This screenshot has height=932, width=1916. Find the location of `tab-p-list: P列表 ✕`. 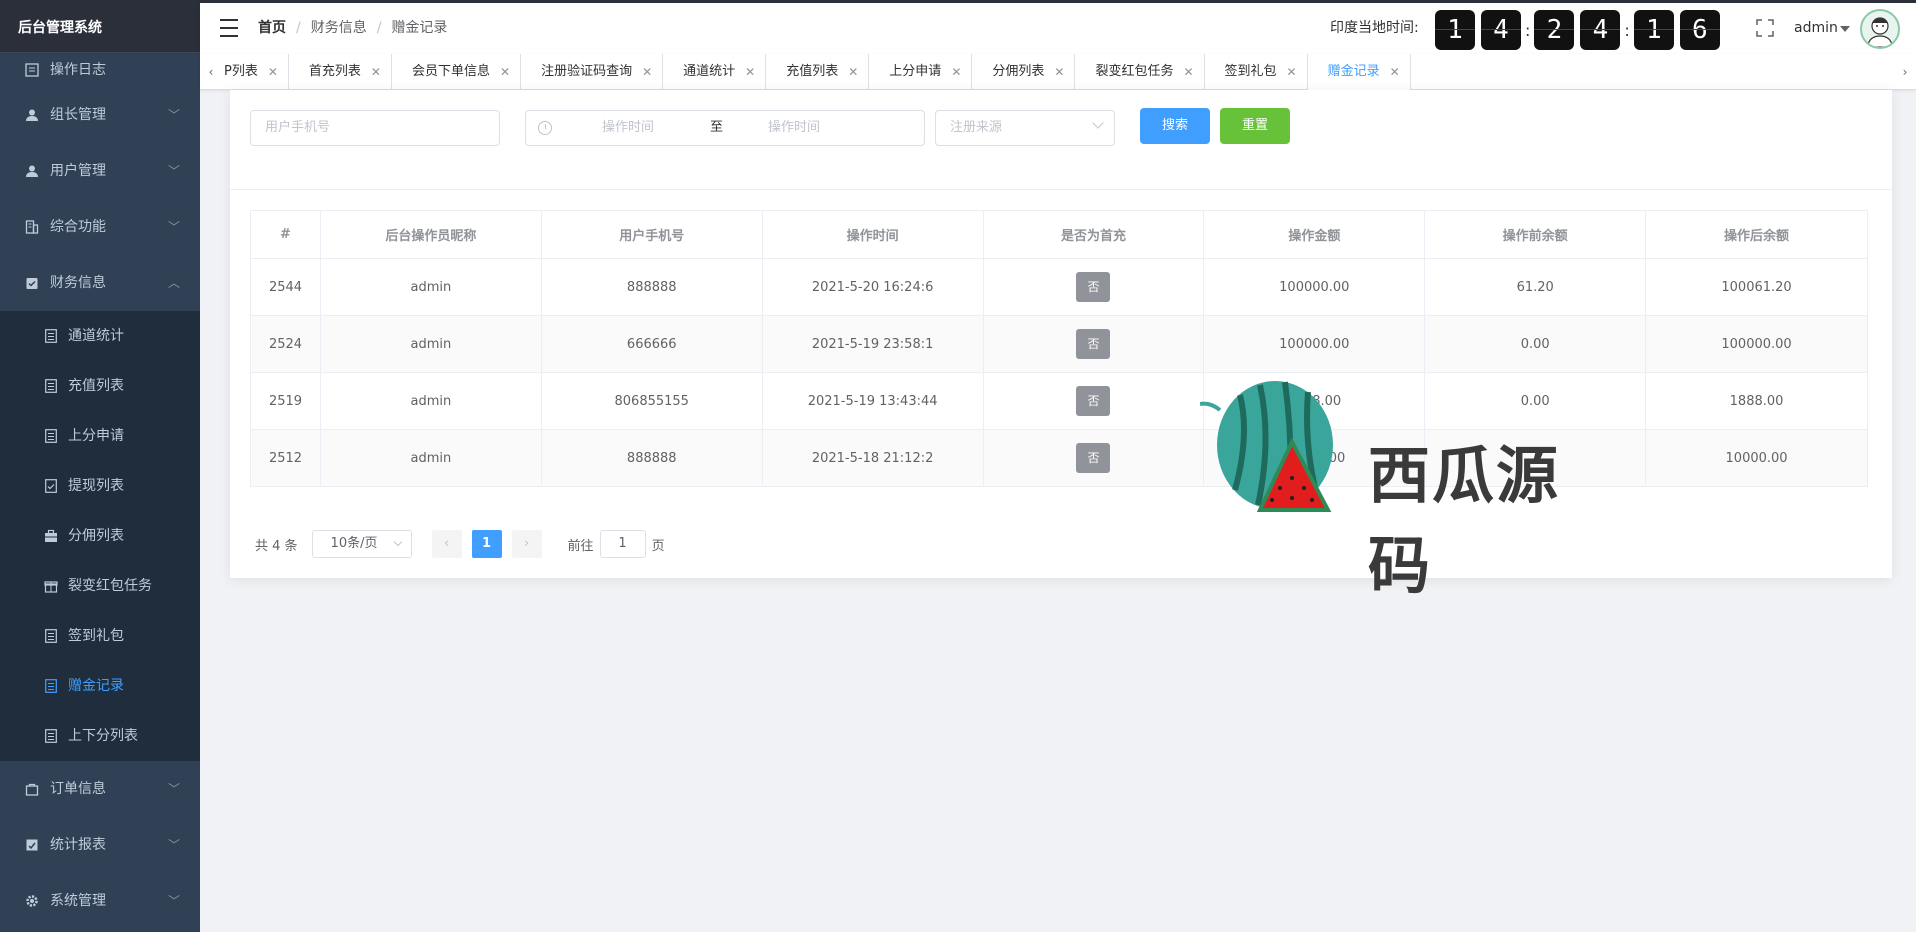

tab-p-list: P列表 ✕ is located at coordinates (255, 72).